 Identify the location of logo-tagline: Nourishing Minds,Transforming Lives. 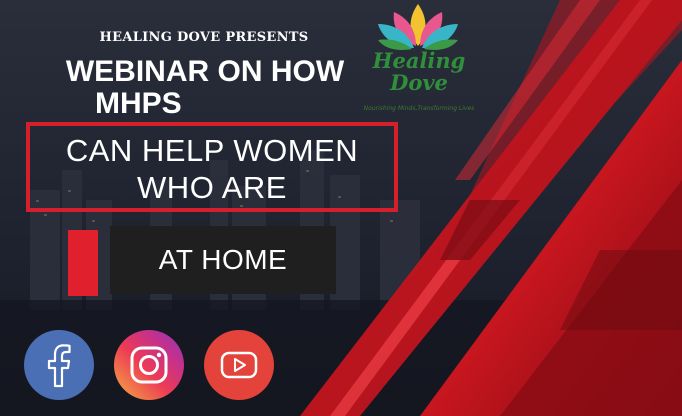
(419, 108).